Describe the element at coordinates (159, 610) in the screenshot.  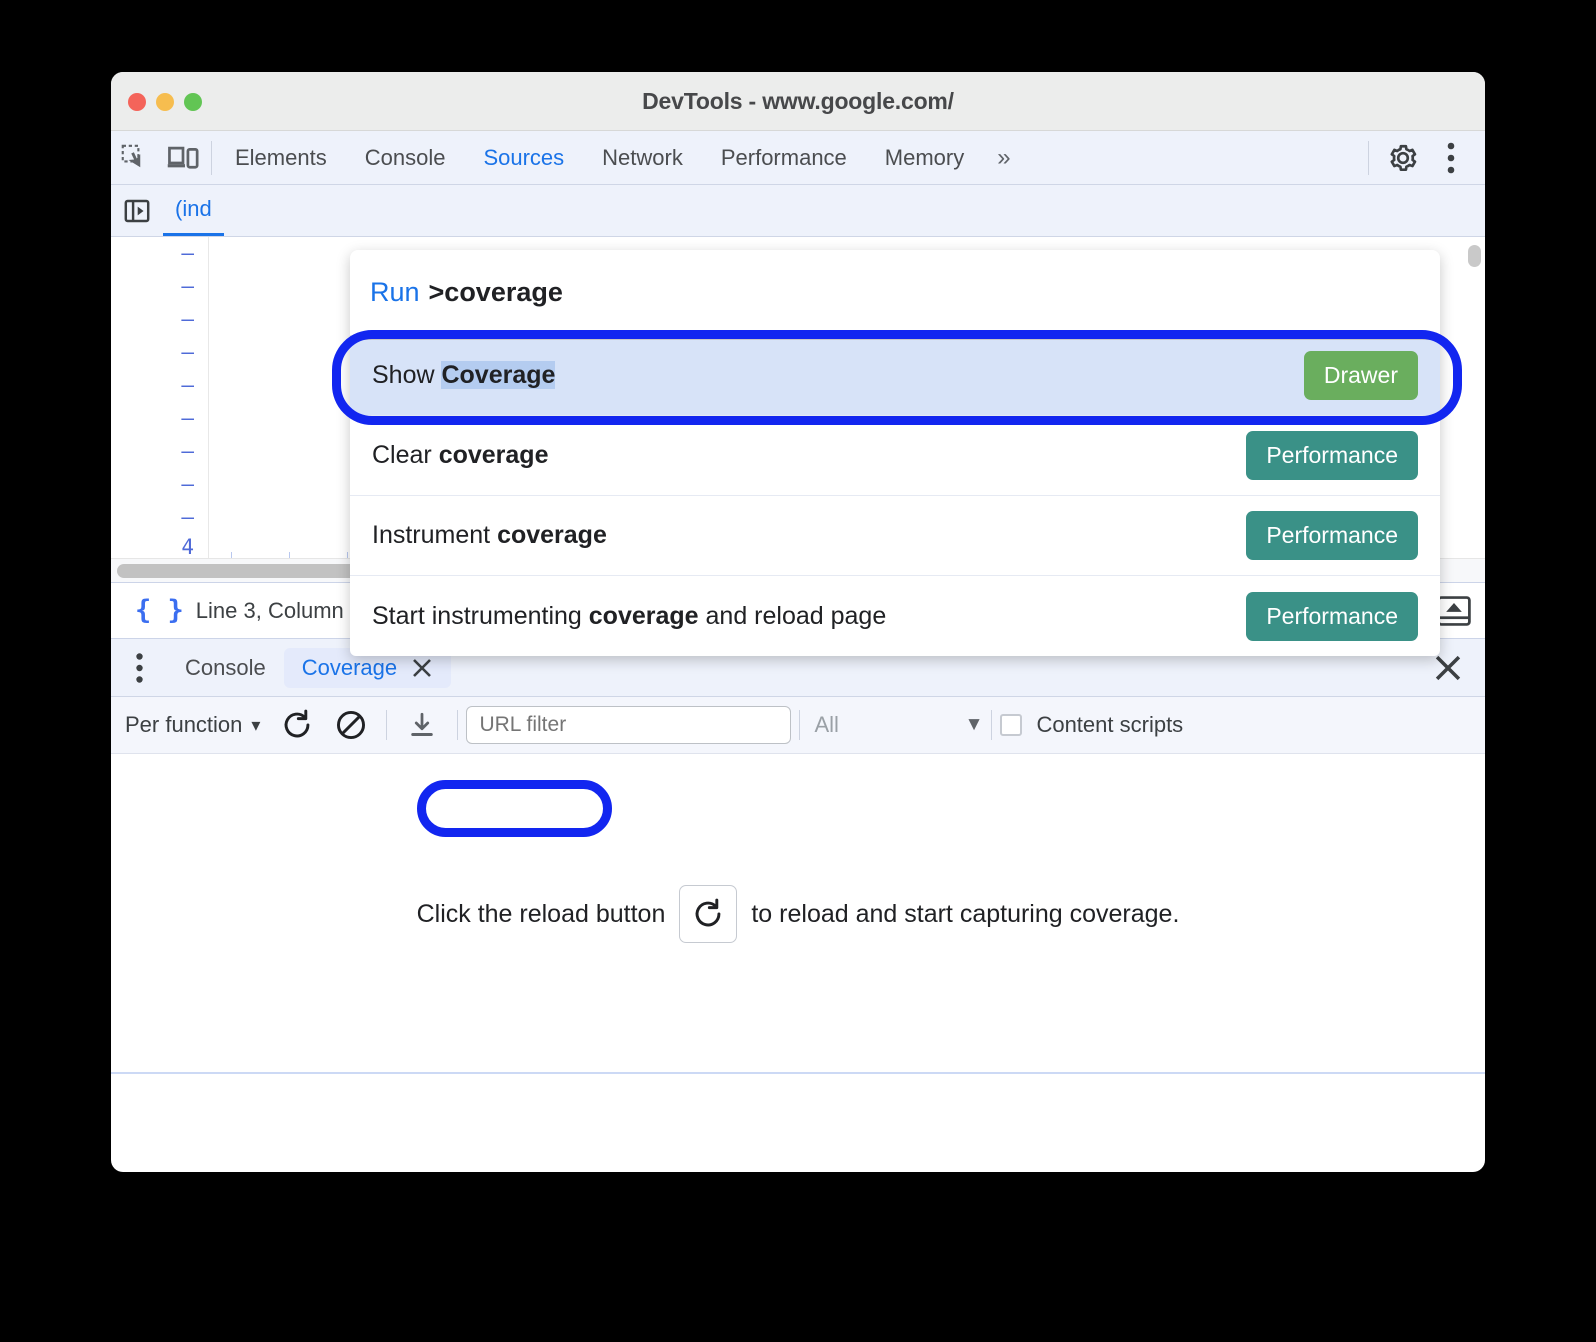
I see `pretty-print-icon: { }` at that location.